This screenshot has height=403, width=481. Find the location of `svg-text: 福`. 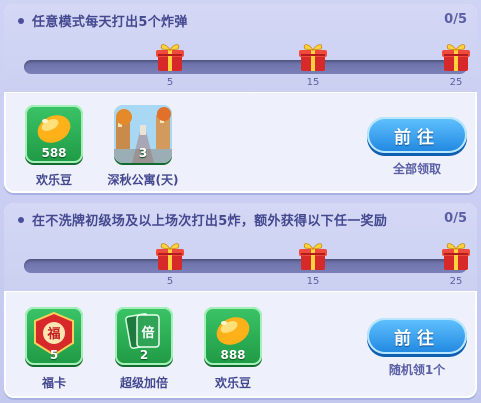

svg-text: 福 is located at coordinates (53, 334).